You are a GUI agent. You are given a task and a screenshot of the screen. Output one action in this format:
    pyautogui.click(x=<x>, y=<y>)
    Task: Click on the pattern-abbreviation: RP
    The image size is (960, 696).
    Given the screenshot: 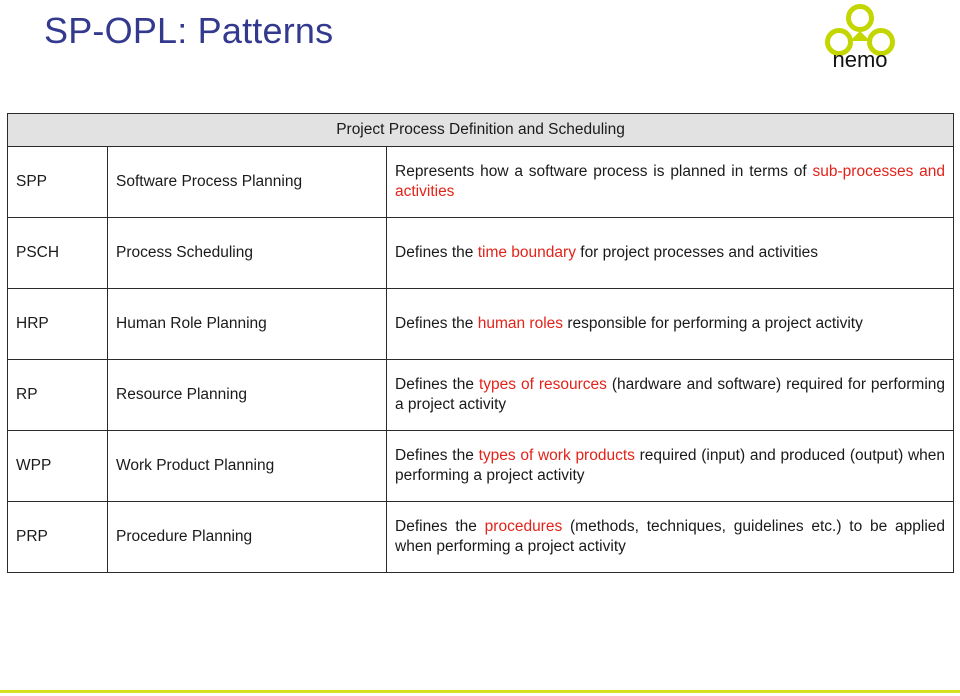 What is the action you would take?
    pyautogui.click(x=57, y=395)
    